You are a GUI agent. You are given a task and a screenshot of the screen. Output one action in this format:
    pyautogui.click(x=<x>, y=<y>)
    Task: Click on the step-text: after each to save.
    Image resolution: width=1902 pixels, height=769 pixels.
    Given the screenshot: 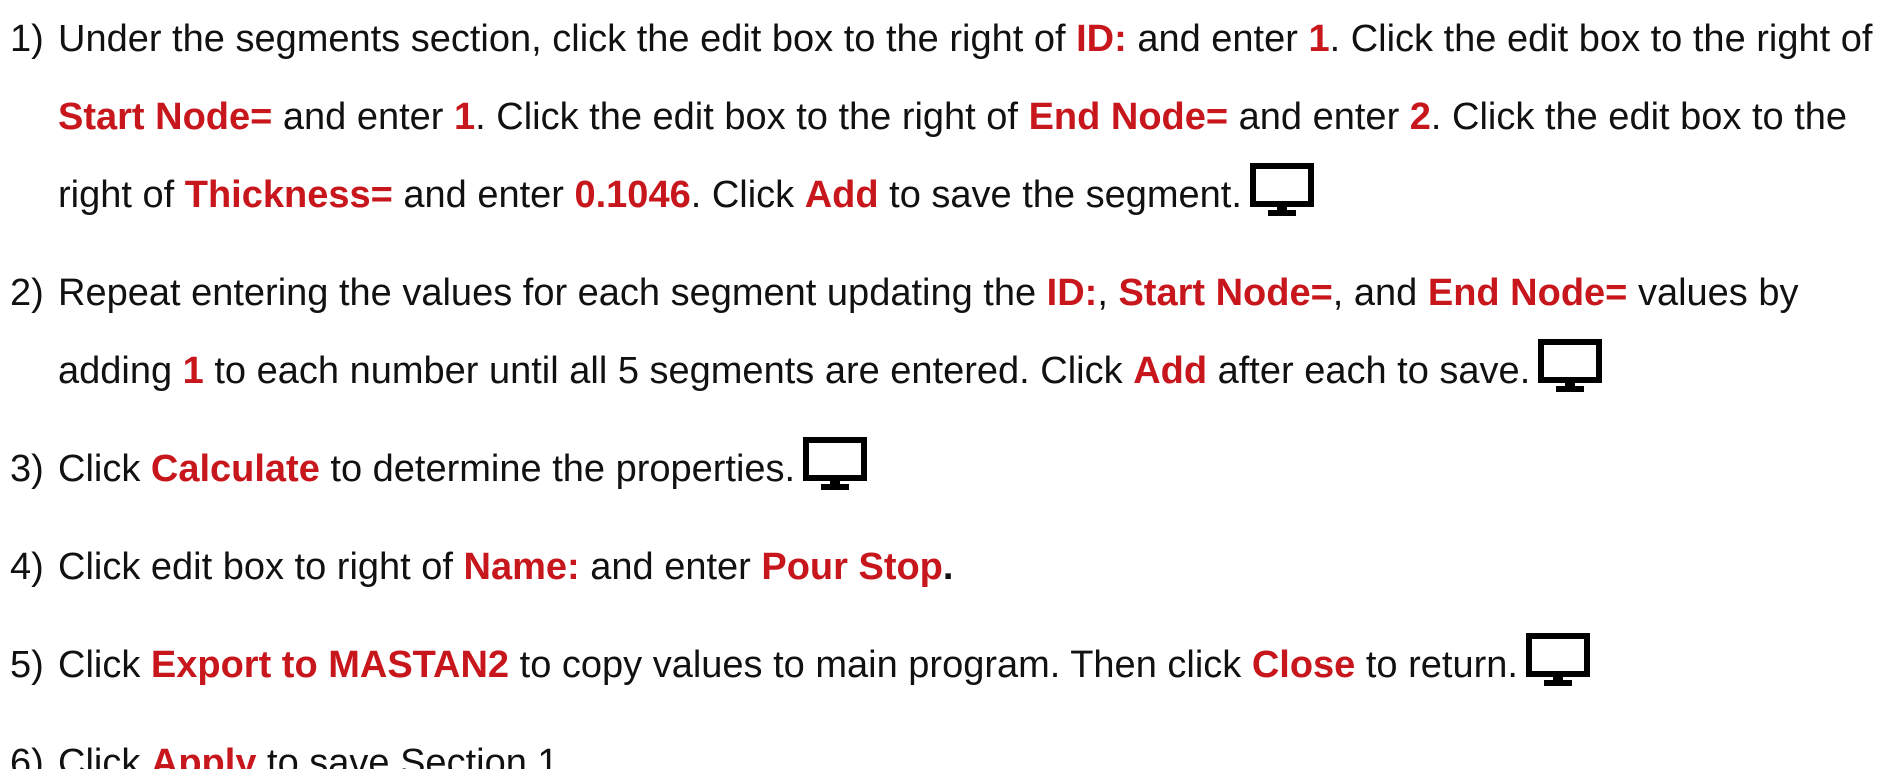 What is the action you would take?
    pyautogui.click(x=1369, y=371)
    